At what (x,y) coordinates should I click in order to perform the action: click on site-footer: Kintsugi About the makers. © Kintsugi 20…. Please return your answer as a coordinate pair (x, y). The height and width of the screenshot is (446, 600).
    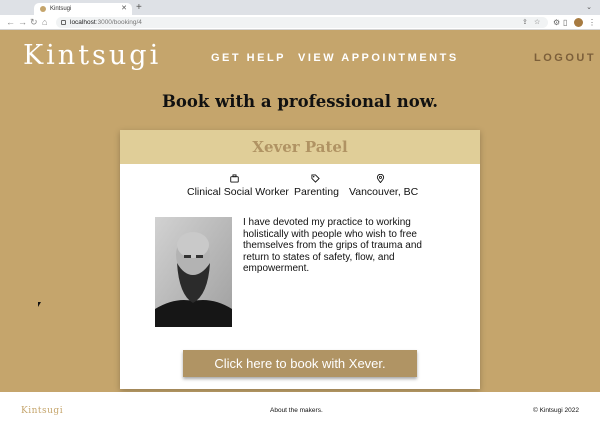
    Looking at the image, I should click on (300, 419).